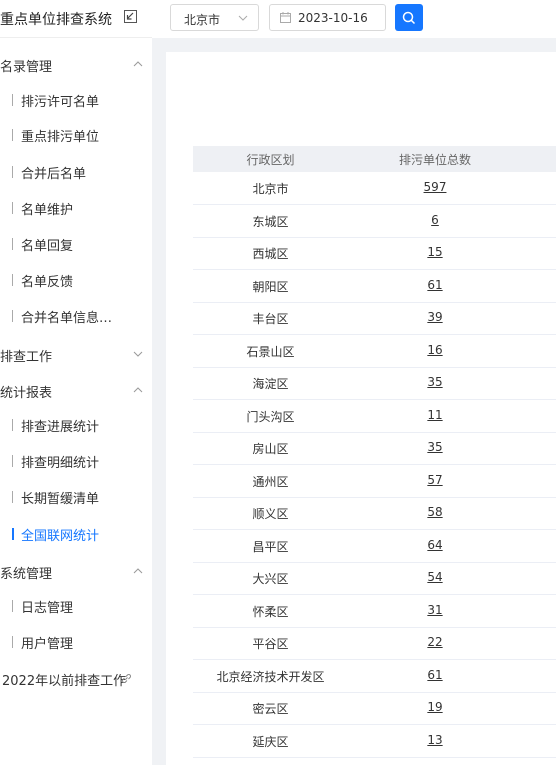  What do you see at coordinates (435, 642) in the screenshot?
I see `count-link: 22` at bounding box center [435, 642].